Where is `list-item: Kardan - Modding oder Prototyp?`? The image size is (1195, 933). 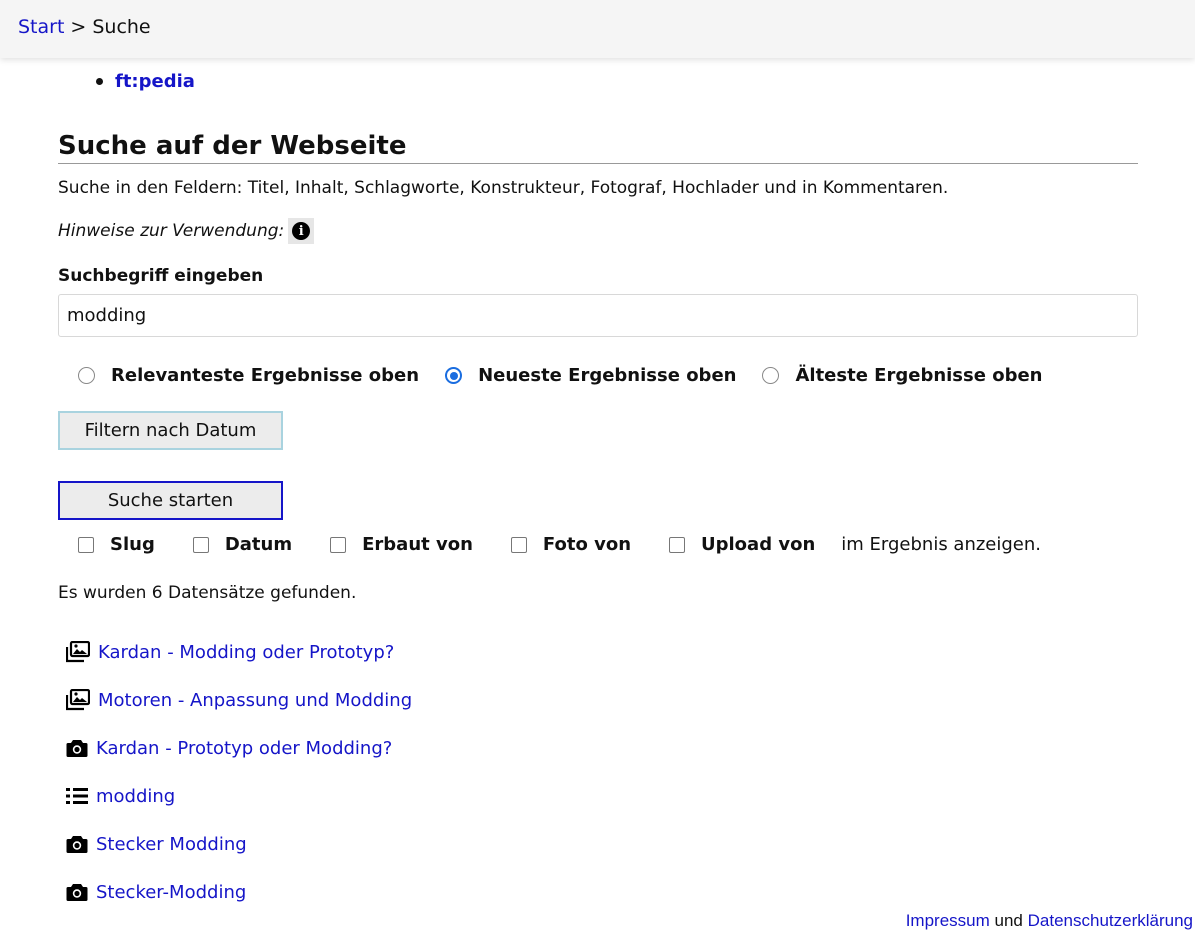
list-item: Kardan - Modding oder Prototyp? is located at coordinates (239, 652).